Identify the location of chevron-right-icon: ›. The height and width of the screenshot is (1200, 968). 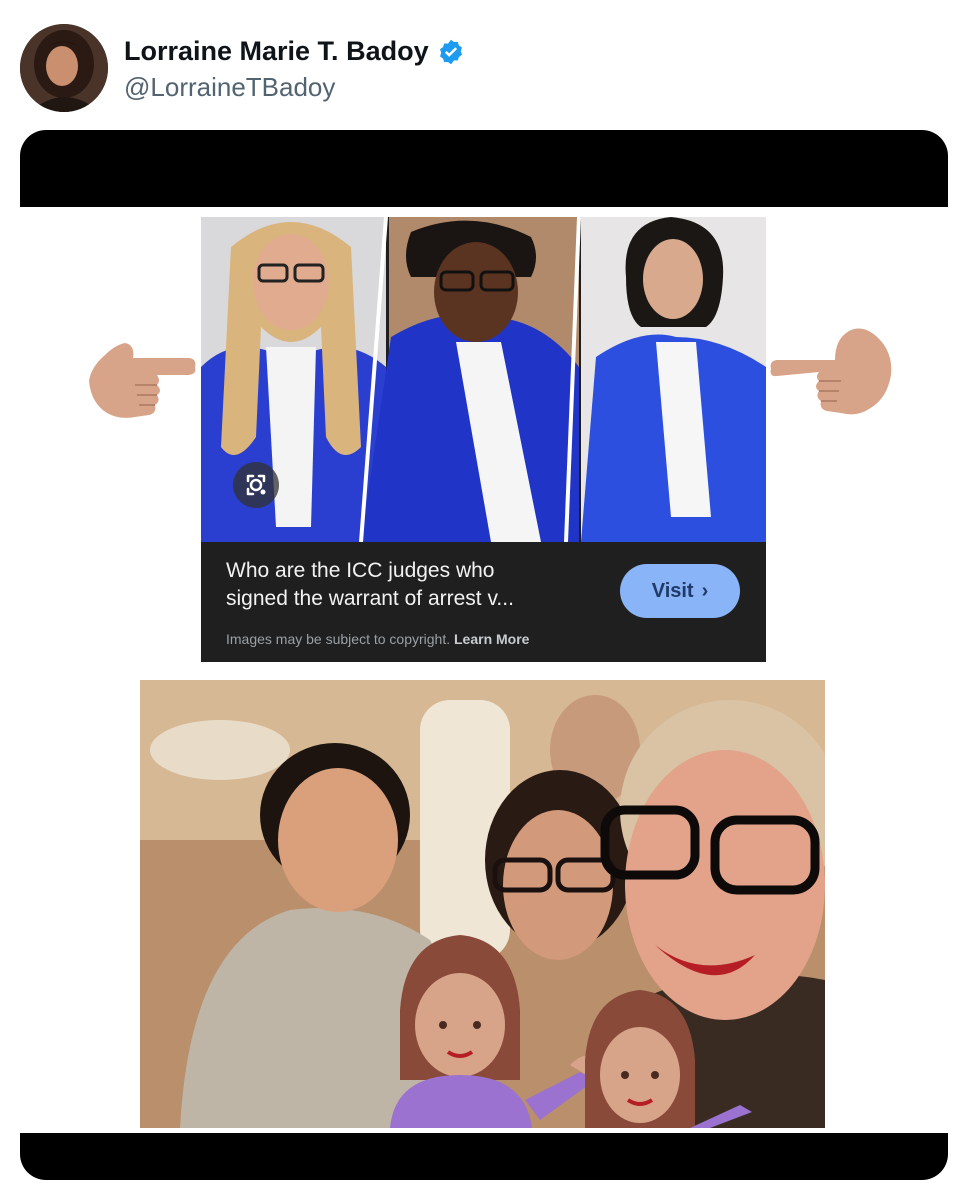
(705, 590).